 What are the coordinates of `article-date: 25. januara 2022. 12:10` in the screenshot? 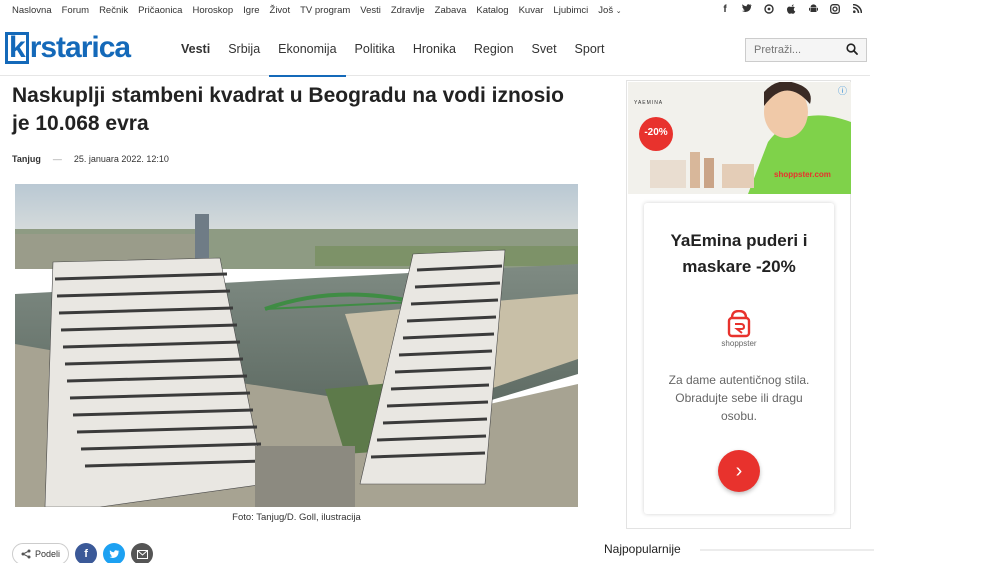 It's located at (121, 159).